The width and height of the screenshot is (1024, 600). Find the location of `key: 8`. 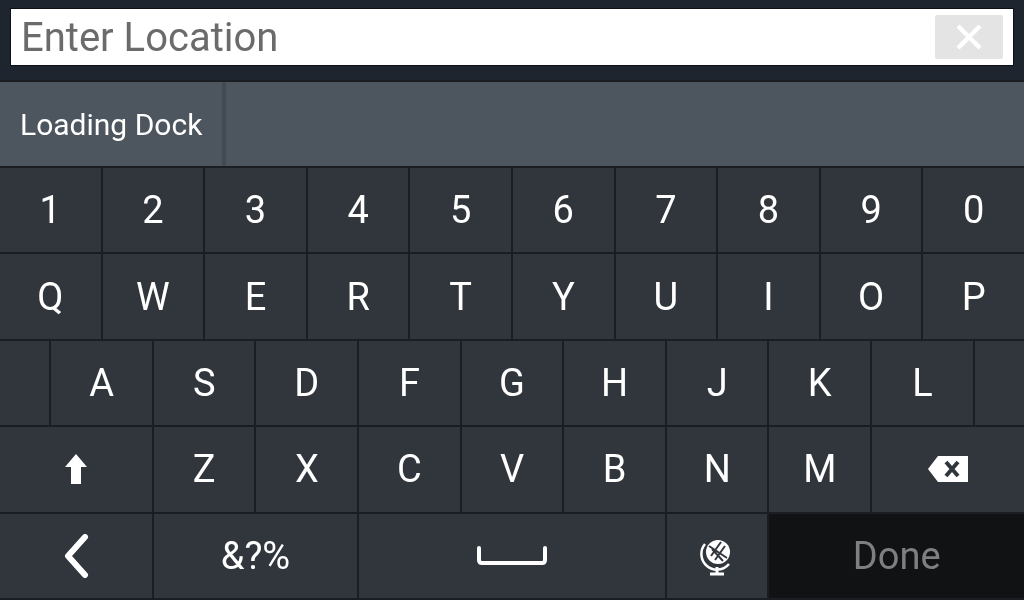

key: 8 is located at coordinates (768, 210).